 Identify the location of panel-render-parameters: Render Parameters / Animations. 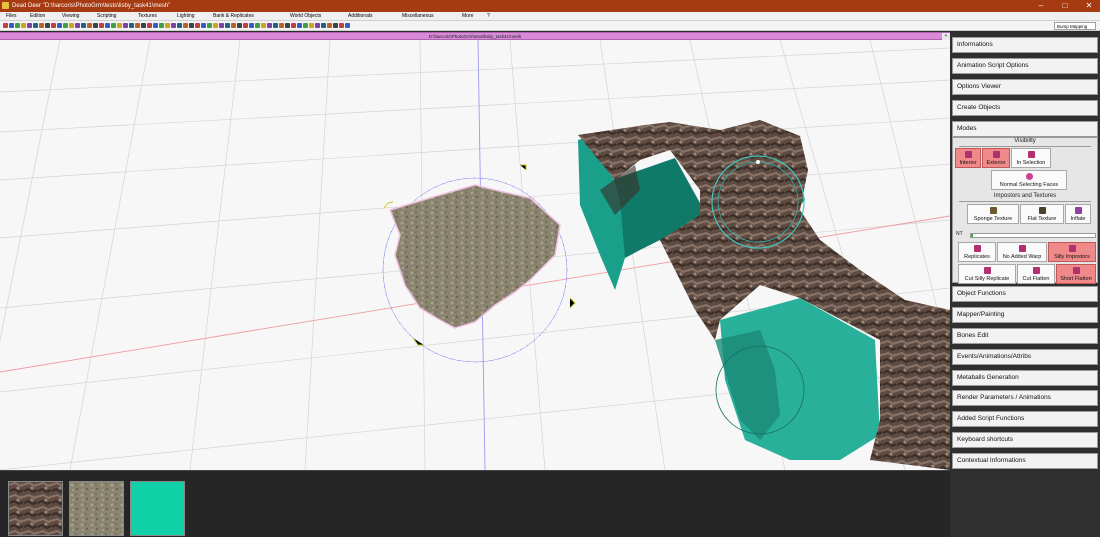
(1025, 398).